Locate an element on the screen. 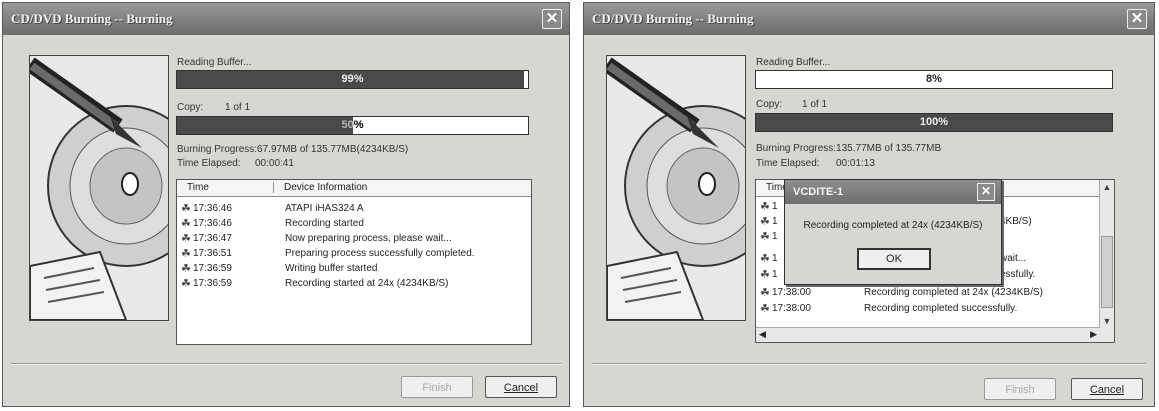  reading-buffer-percent: 8% is located at coordinates (934, 79).